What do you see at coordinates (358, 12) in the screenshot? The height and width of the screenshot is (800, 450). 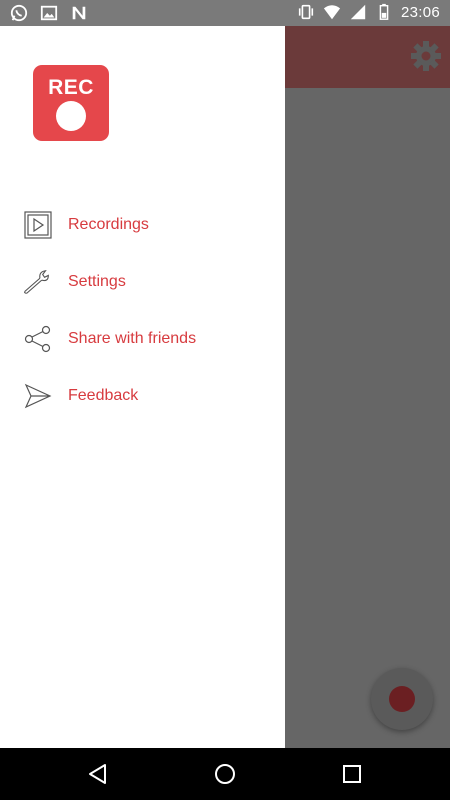 I see `signal-icon` at bounding box center [358, 12].